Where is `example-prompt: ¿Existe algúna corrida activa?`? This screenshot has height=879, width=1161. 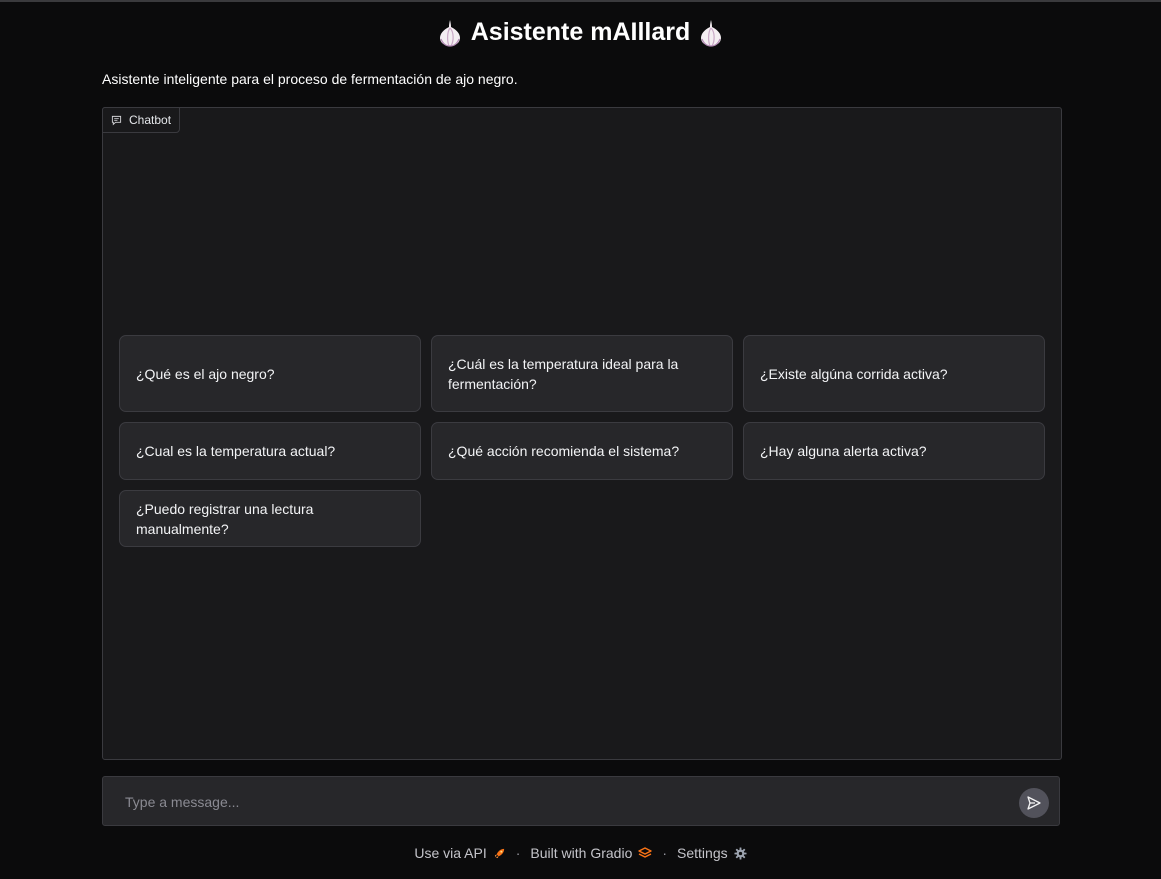 example-prompt: ¿Existe algúna corrida activa? is located at coordinates (894, 373).